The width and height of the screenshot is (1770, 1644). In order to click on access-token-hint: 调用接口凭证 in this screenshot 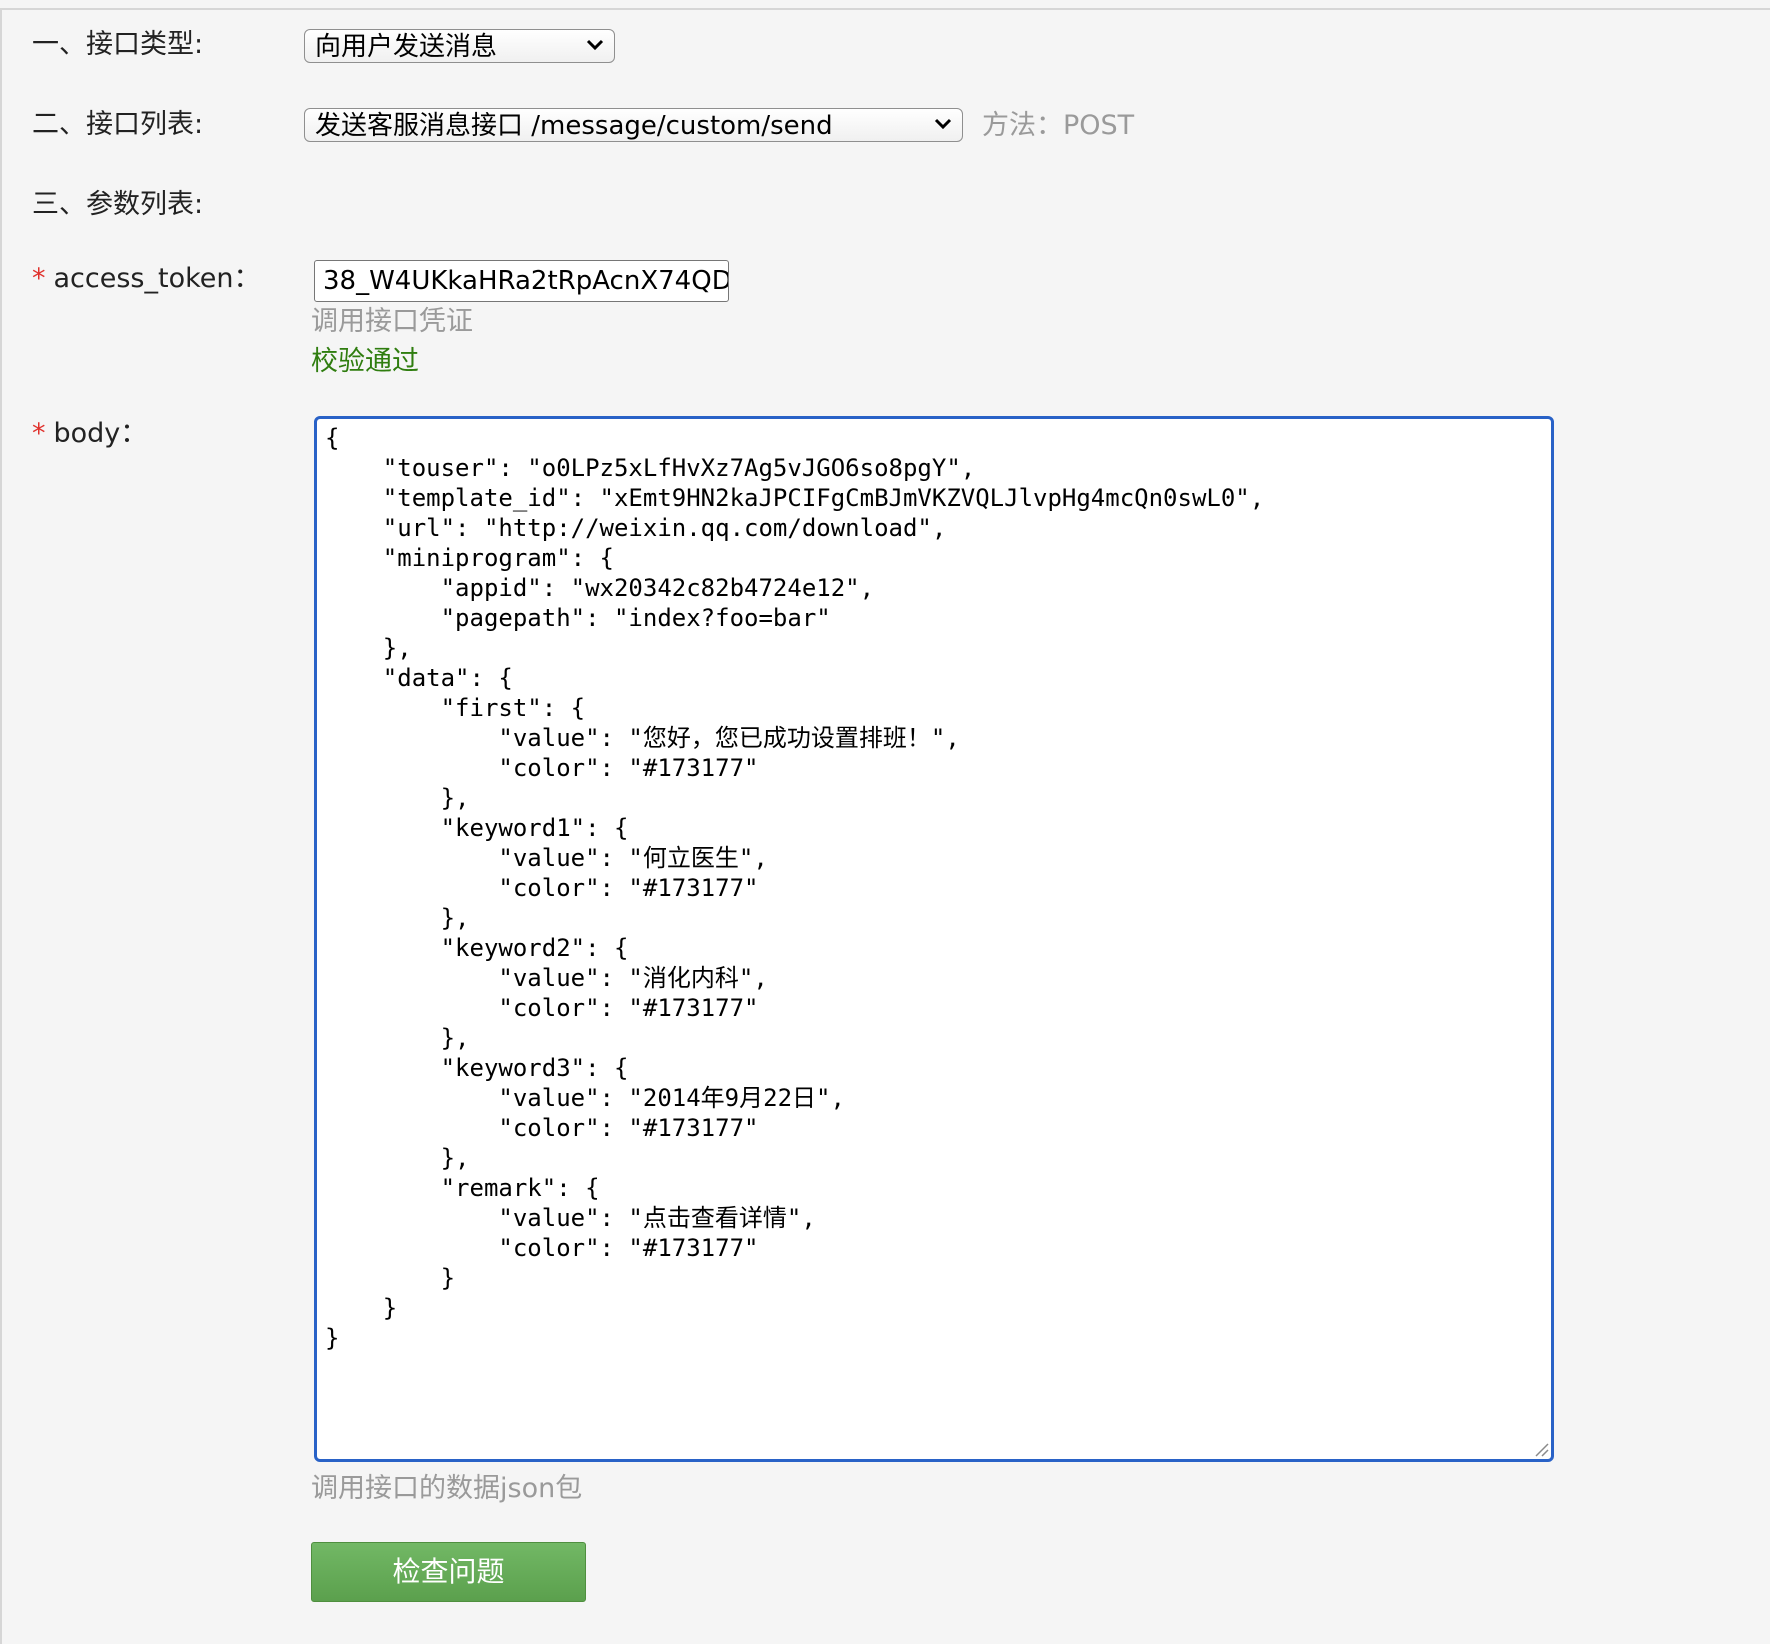, I will do `click(392, 321)`.